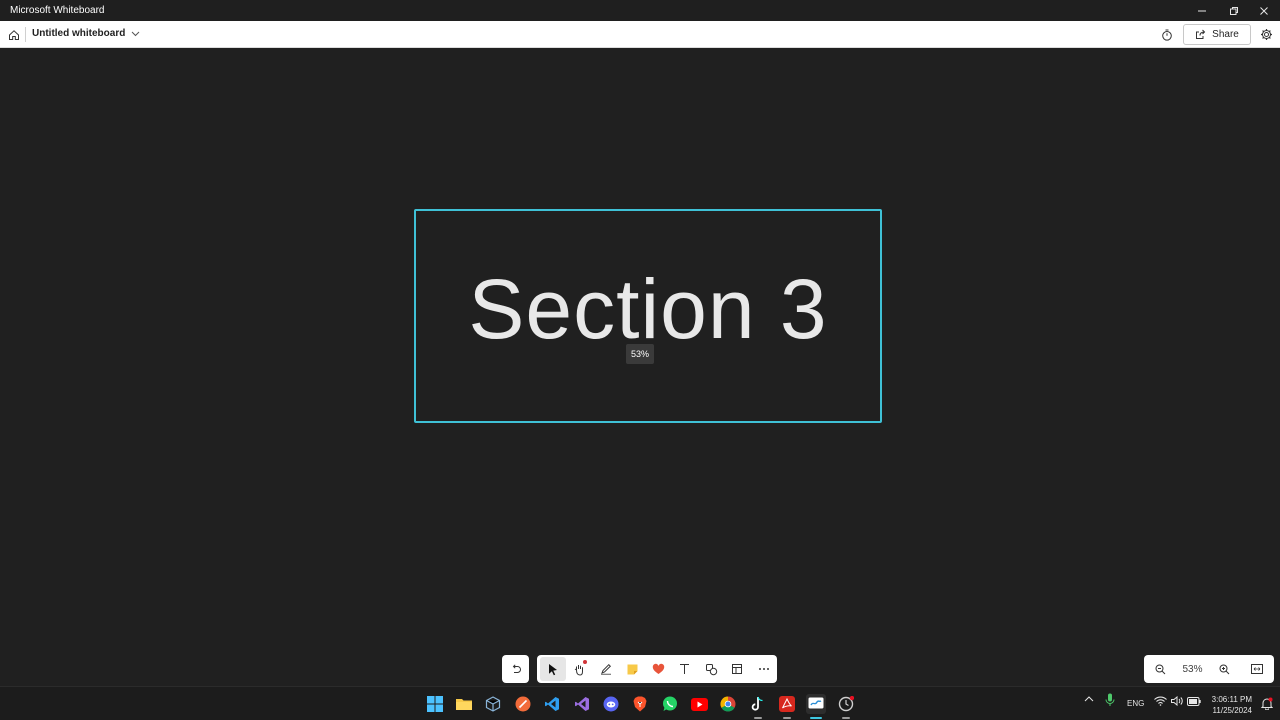 The image size is (1280, 720). I want to click on more-tools-button, so click(764, 669).